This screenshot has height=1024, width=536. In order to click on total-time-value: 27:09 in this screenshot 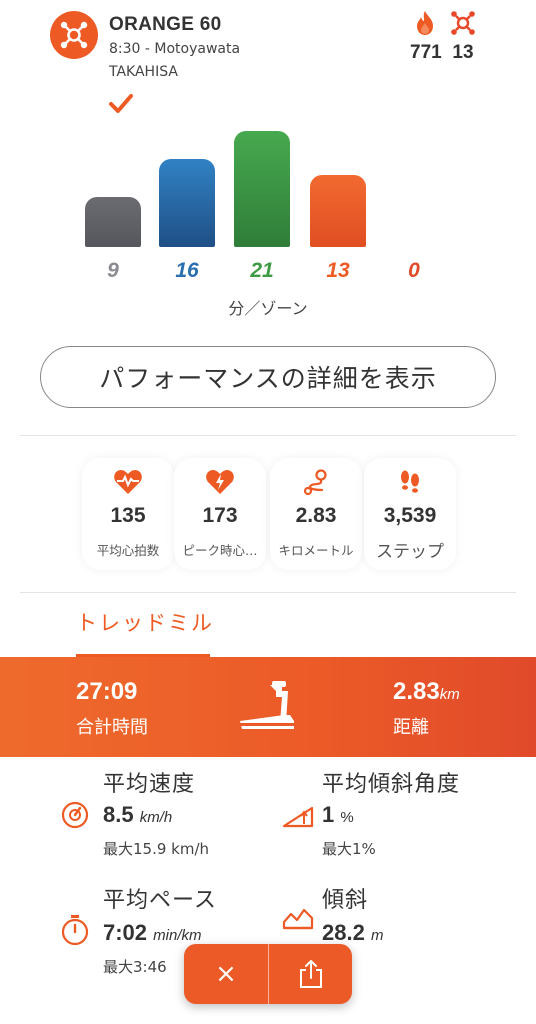, I will do `click(107, 691)`.